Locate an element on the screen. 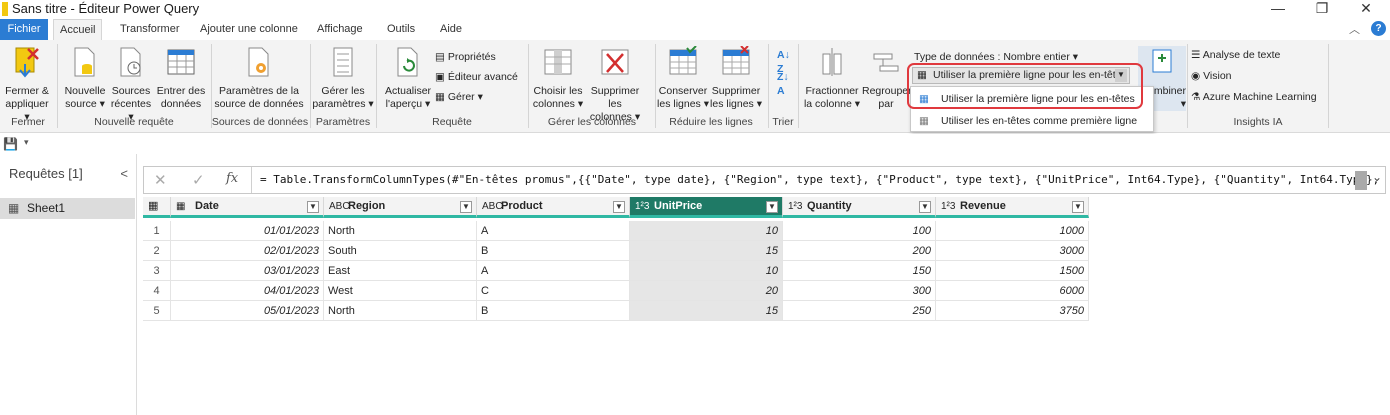 This screenshot has width=1390, height=415. minimize-button: — is located at coordinates (1278, 9).